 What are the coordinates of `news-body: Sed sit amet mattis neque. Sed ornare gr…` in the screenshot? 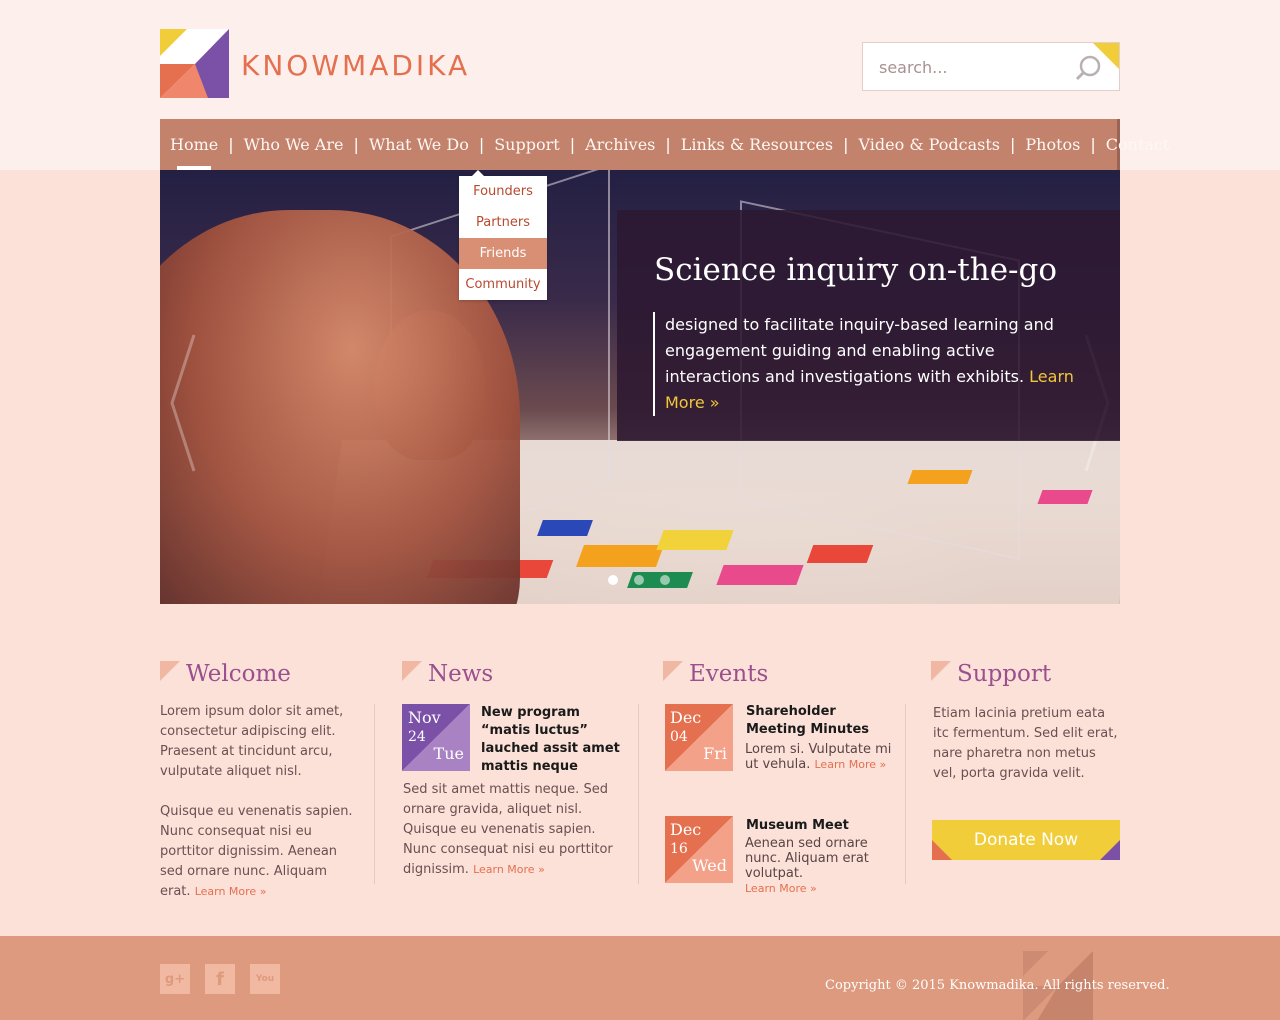 It's located at (510, 830).